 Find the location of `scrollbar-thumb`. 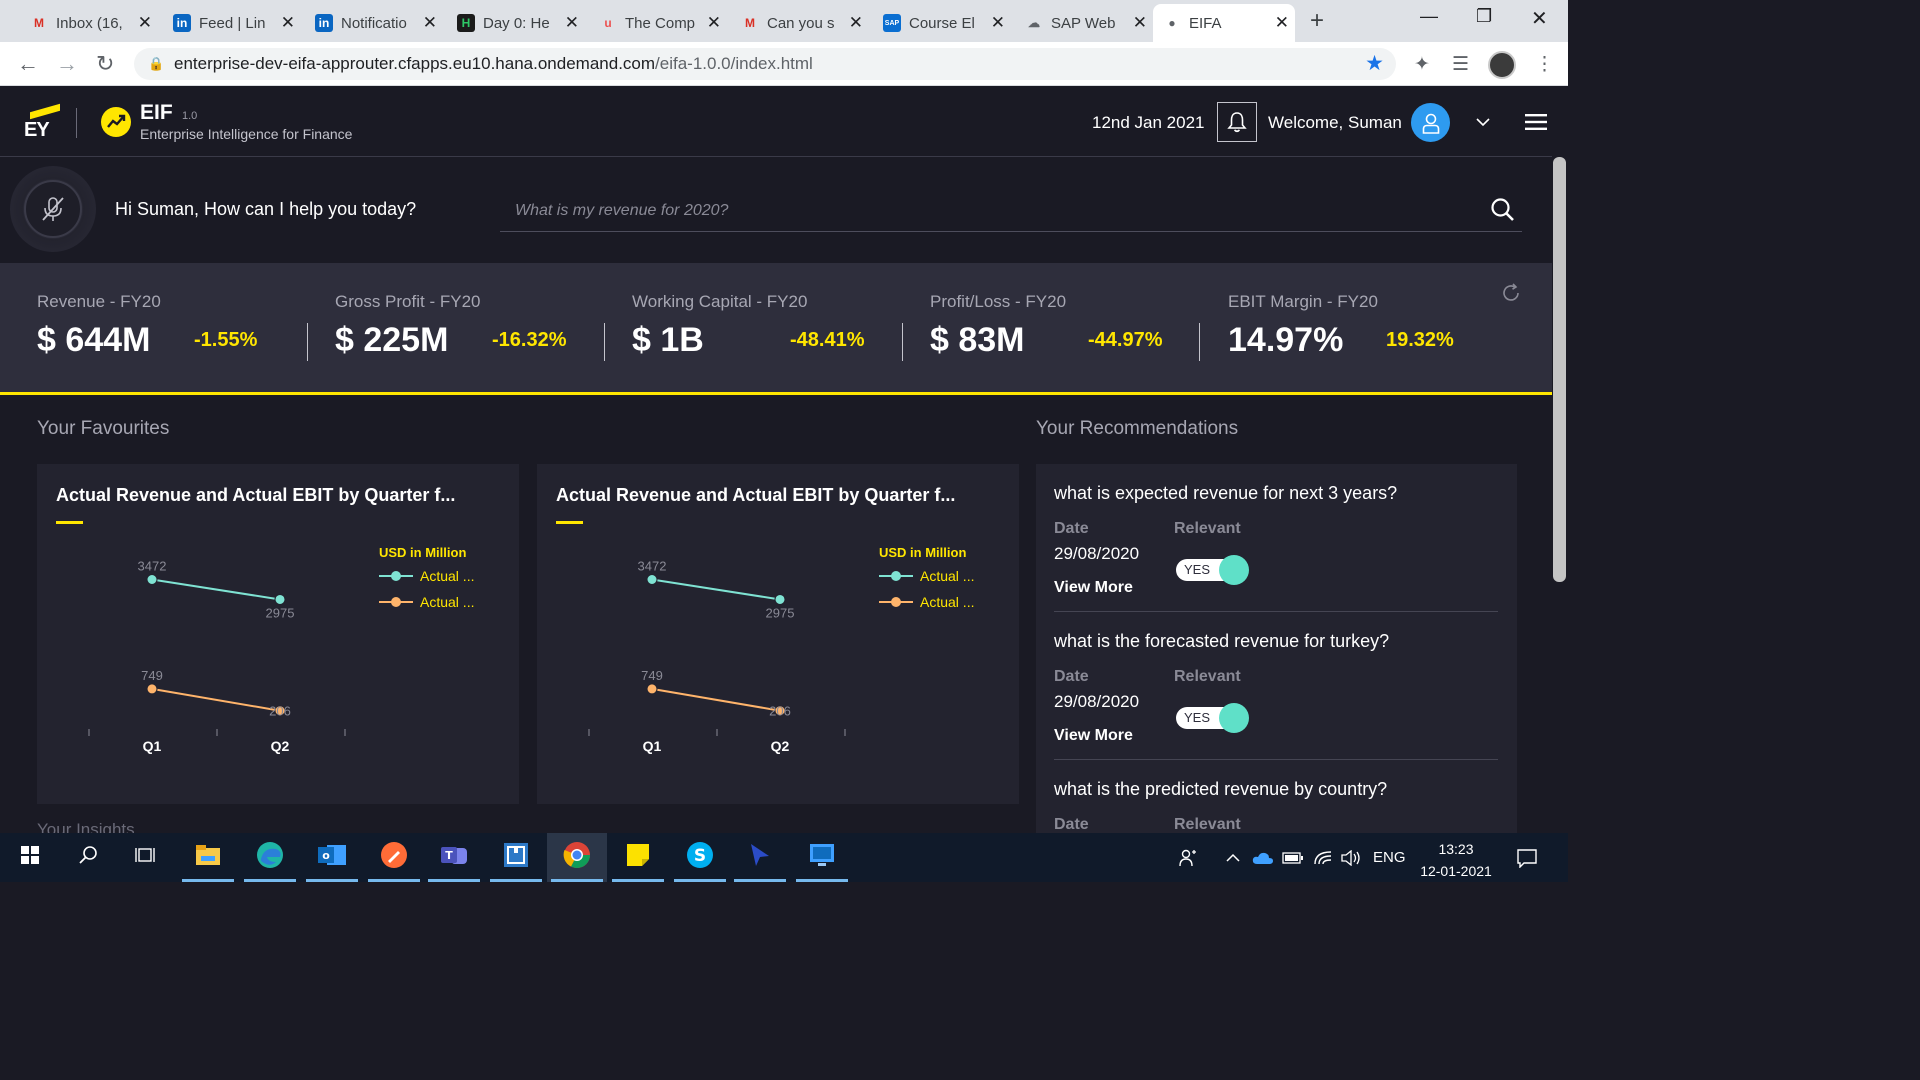

scrollbar-thumb is located at coordinates (1559, 369).